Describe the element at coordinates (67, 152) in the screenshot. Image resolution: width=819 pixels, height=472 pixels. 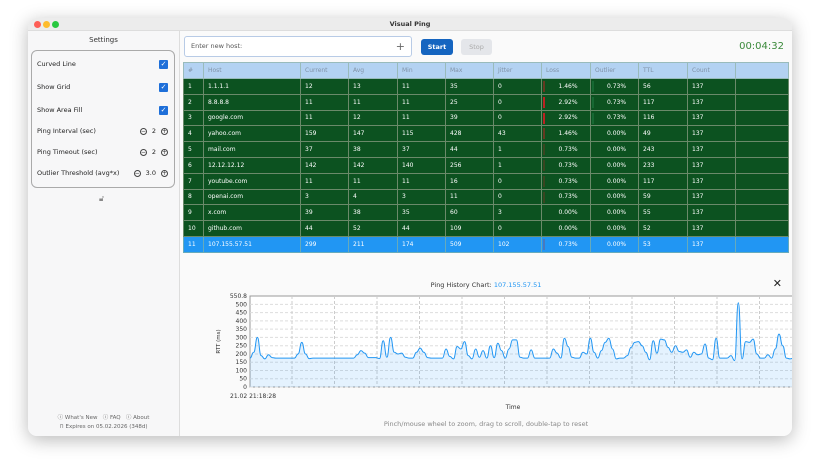
I see `ping-timeout-label: Ping Timeout (sec)` at that location.